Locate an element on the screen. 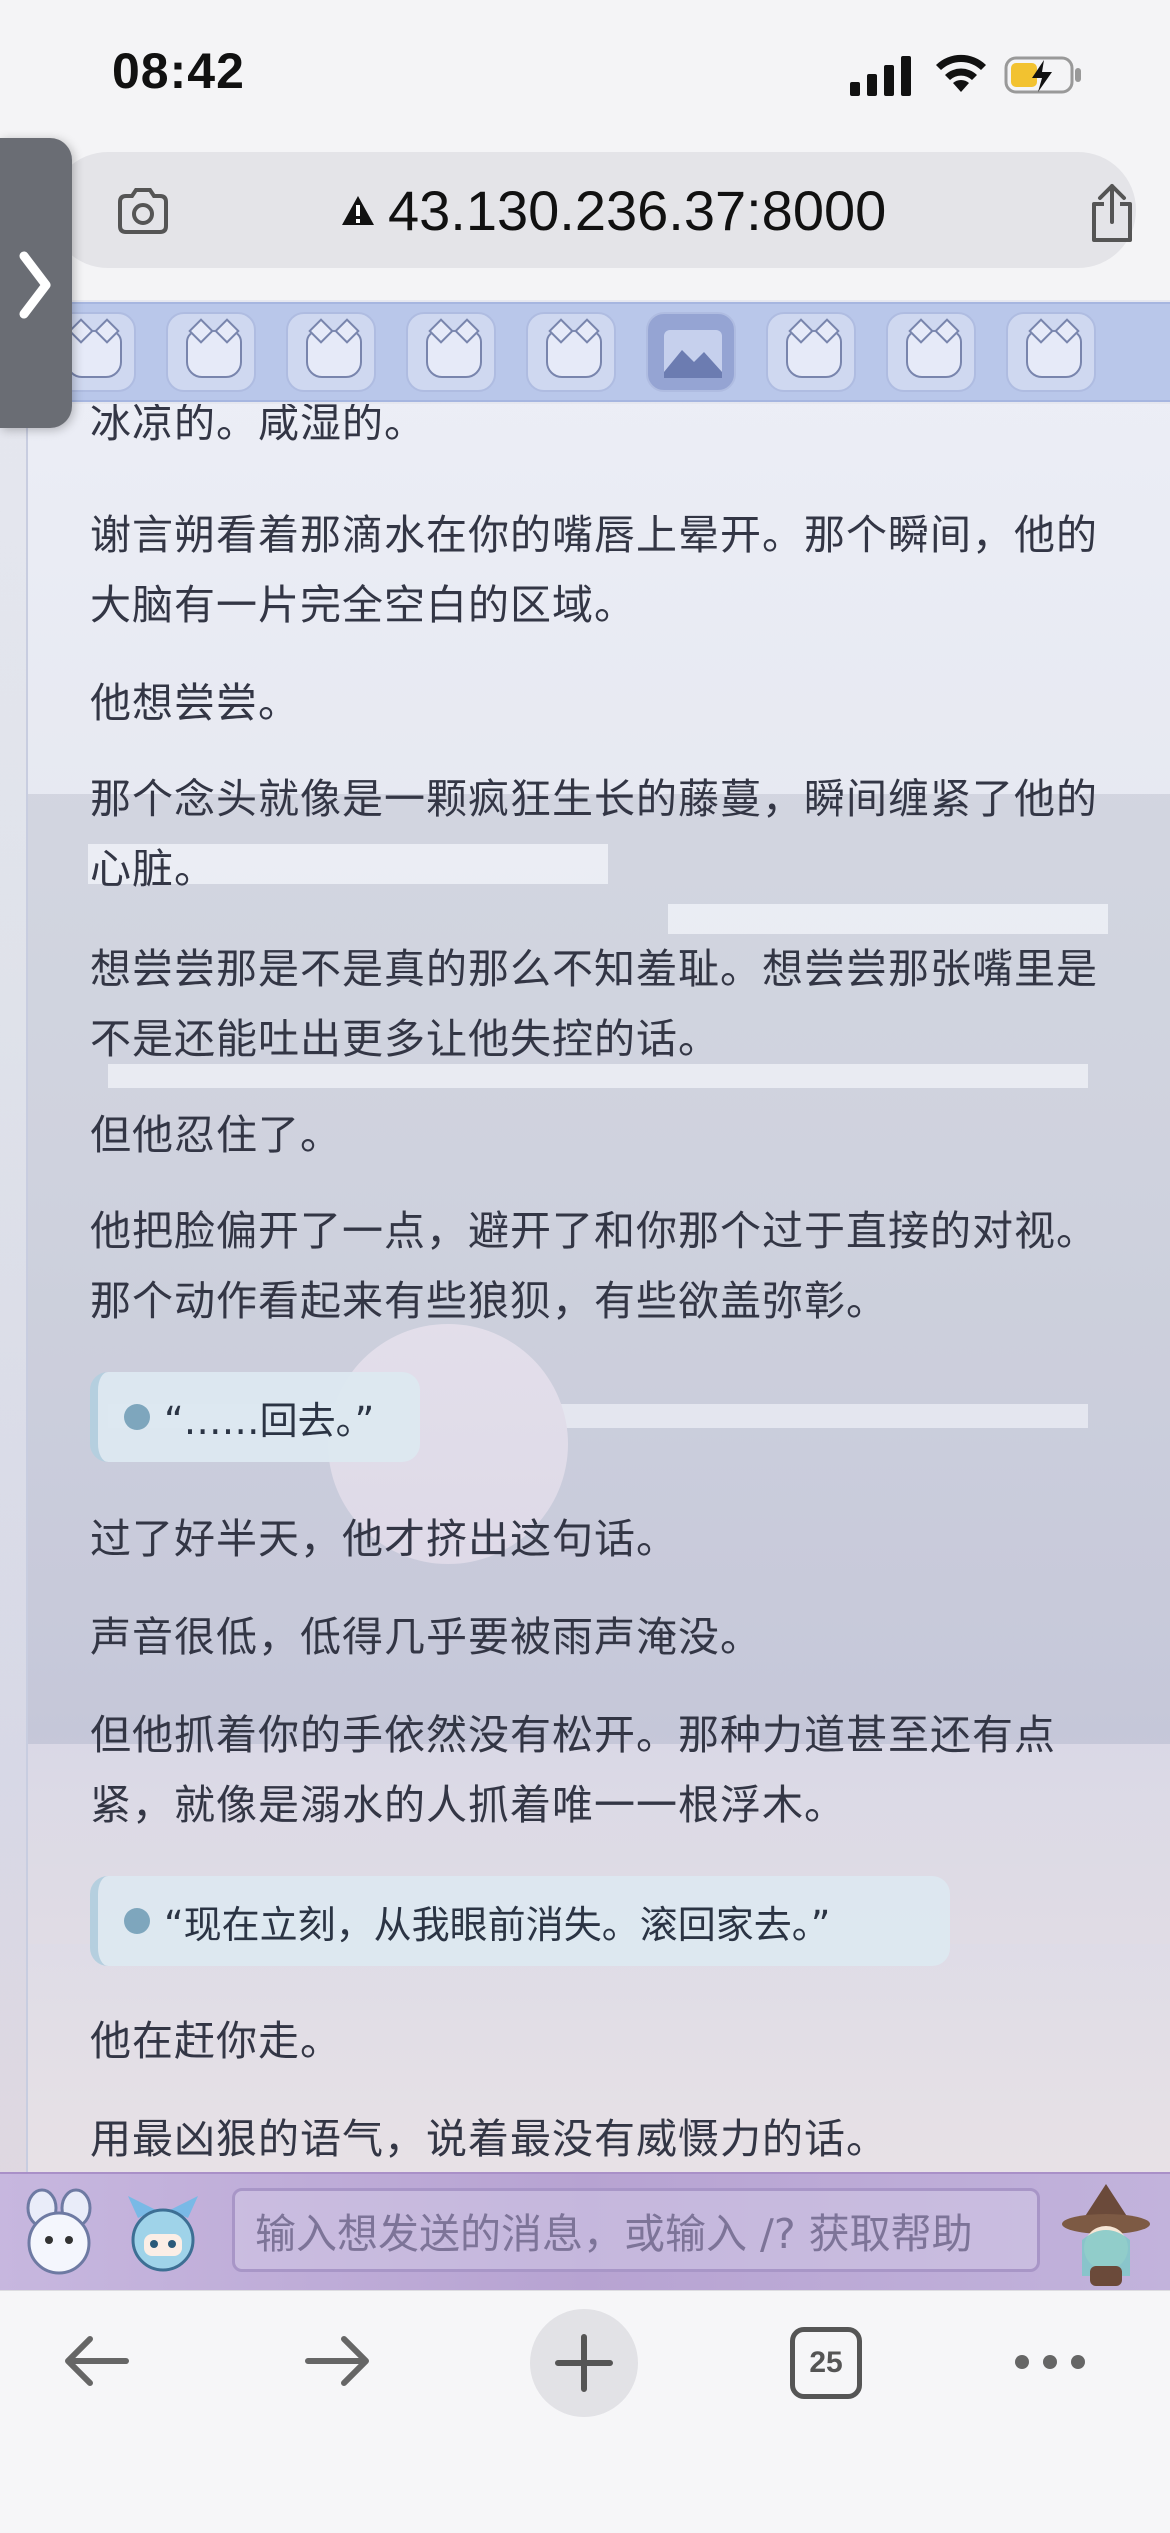 The height and width of the screenshot is (2533, 1170). tab-switcher-button: 25 is located at coordinates (826, 2363).